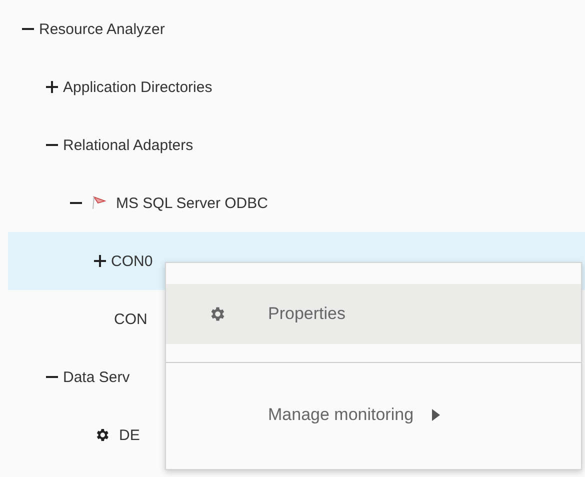 This screenshot has height=477, width=585. Describe the element at coordinates (96, 377) in the screenshot. I see `tree-item: Data Serv` at that location.